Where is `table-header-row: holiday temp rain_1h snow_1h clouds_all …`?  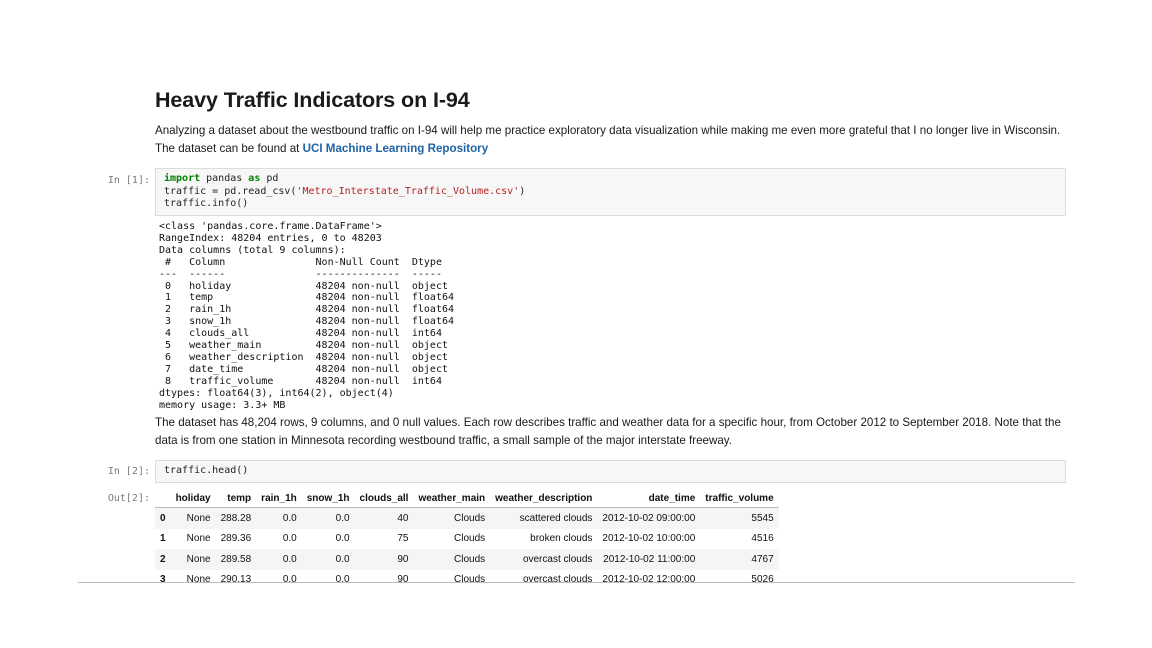 table-header-row: holiday temp rain_1h snow_1h clouds_all … is located at coordinates (467, 498).